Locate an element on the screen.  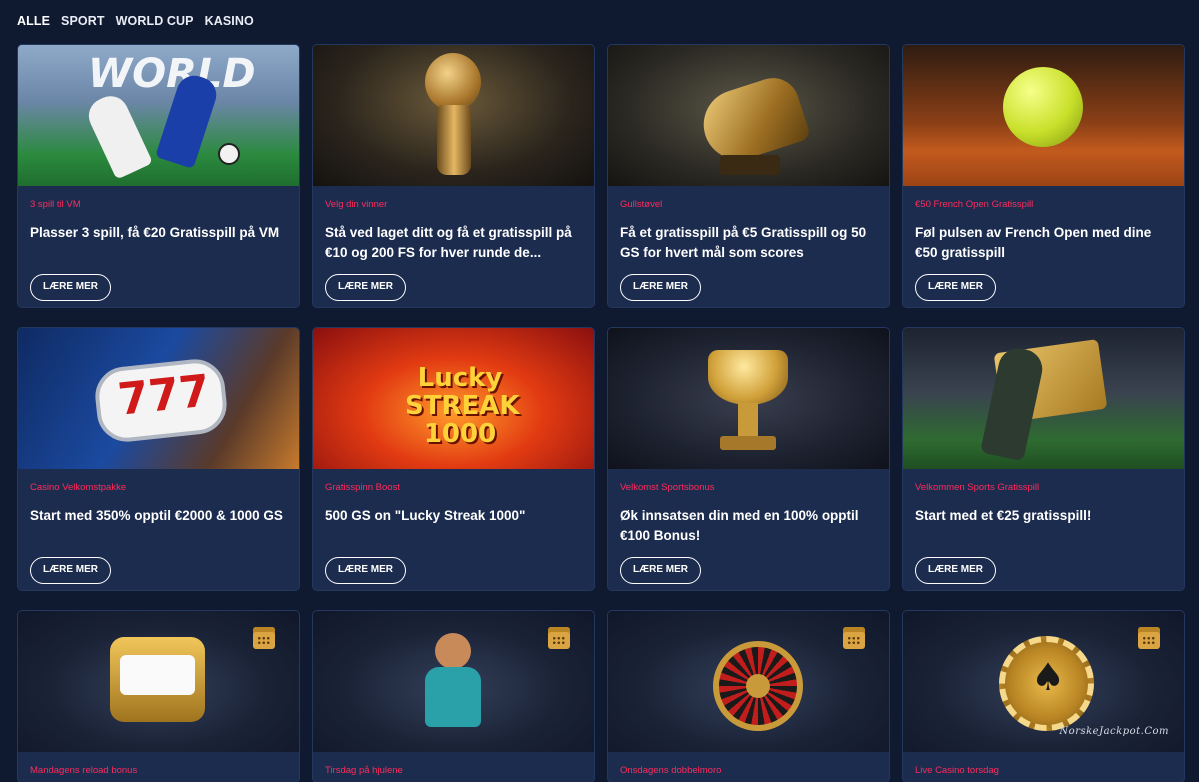
promo-tag: Mandagens reload bonus is located at coordinates (84, 770).